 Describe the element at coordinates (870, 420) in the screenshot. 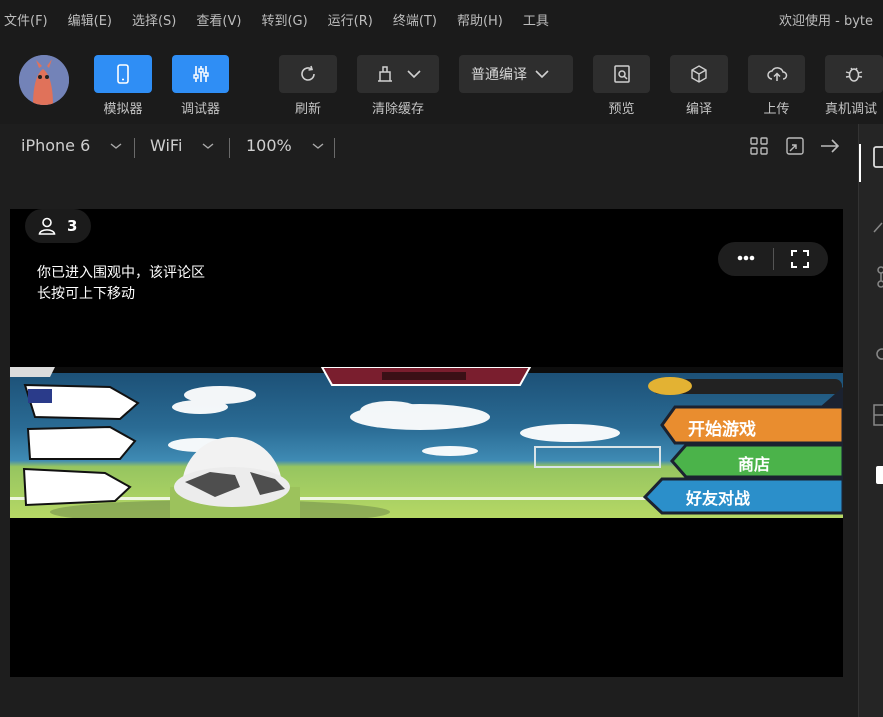

I see `right-side-panel` at that location.